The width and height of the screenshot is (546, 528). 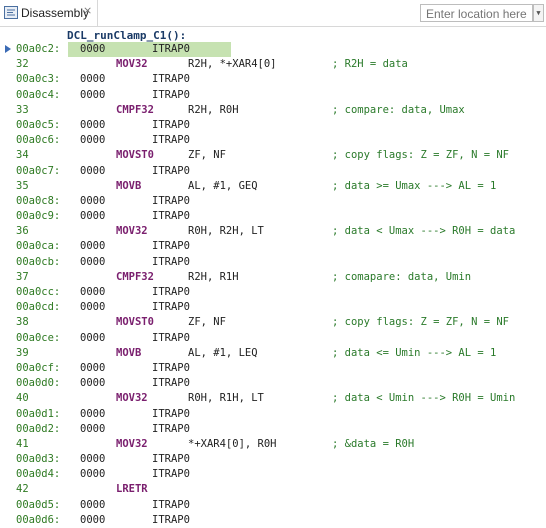 I want to click on disassembly-row: 00a0c5: 0000 ITRAP0, so click(x=273, y=125).